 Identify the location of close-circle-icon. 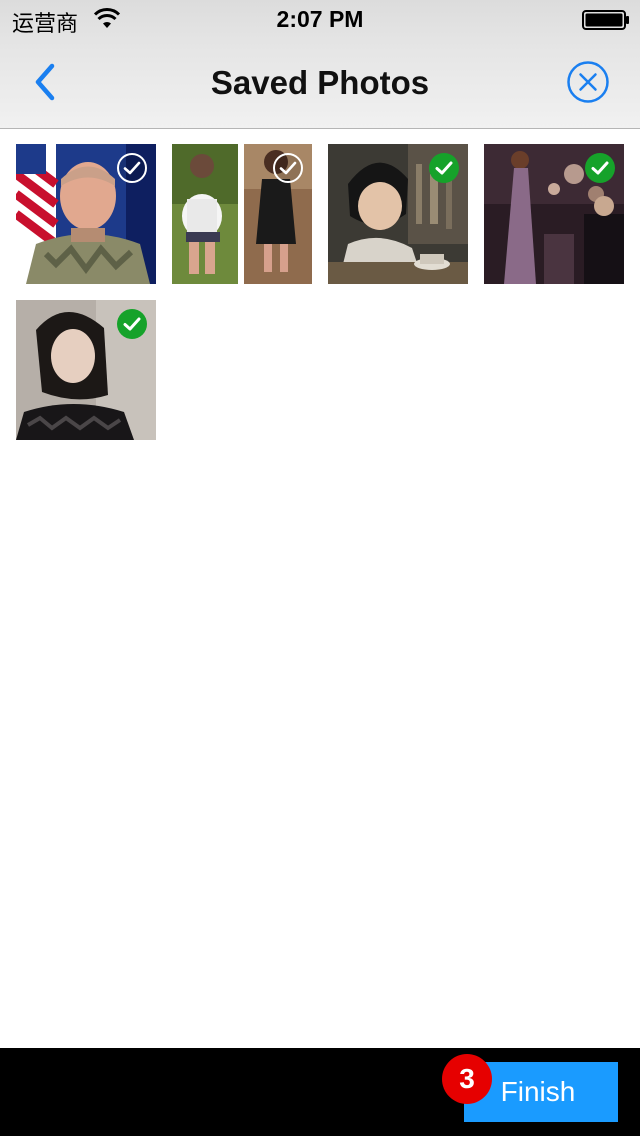
(588, 82).